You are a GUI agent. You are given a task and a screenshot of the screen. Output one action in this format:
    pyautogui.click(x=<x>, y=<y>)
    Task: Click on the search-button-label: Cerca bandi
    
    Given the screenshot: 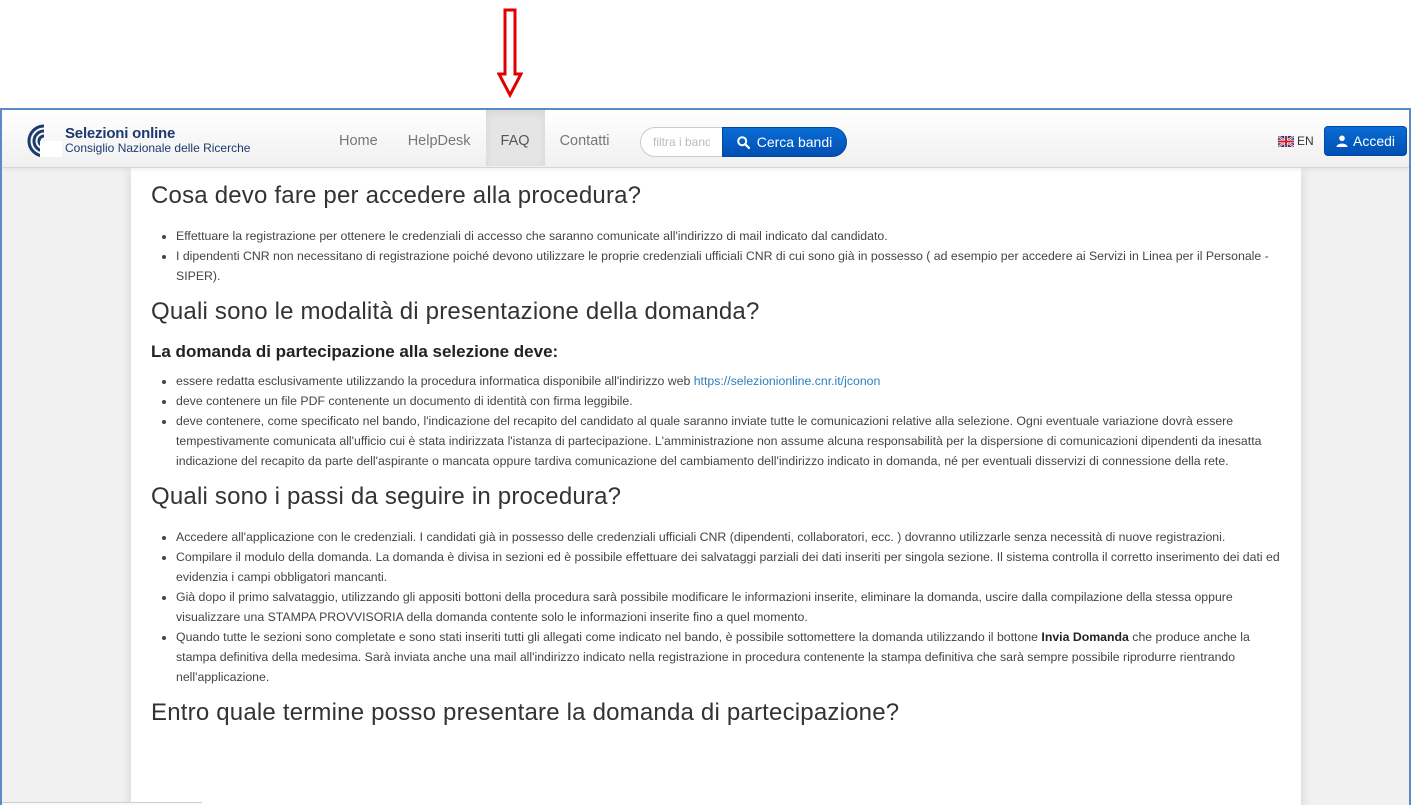 What is the action you would take?
    pyautogui.click(x=794, y=142)
    